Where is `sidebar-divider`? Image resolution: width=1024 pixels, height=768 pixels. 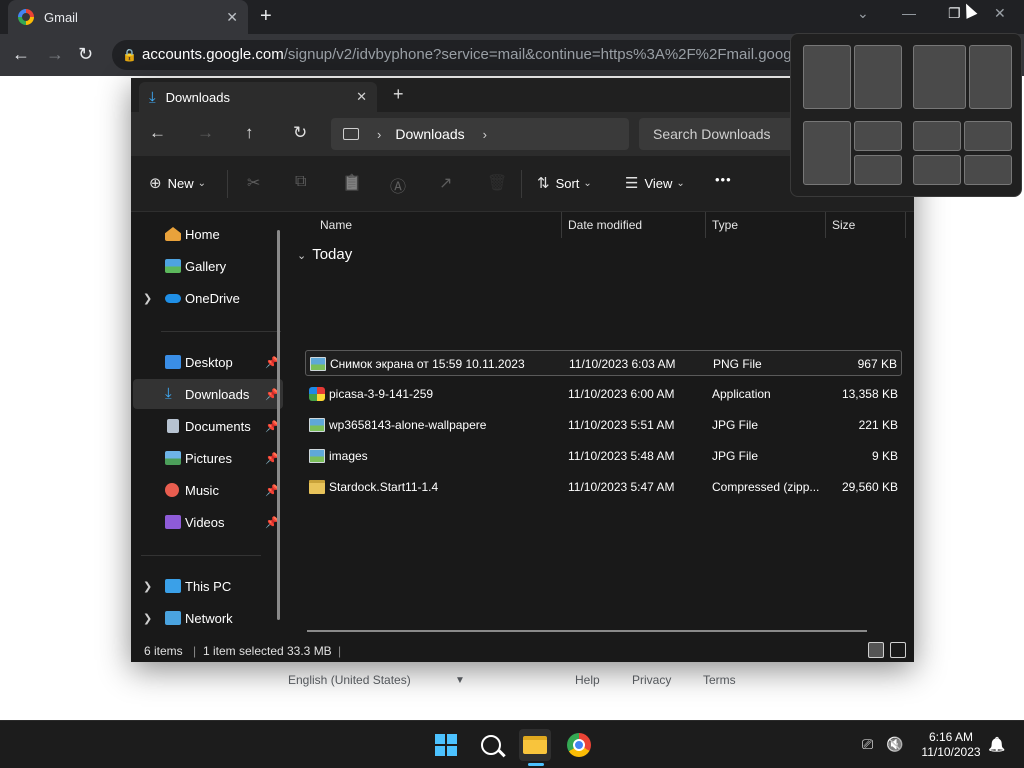
sidebar-divider is located at coordinates (201, 555).